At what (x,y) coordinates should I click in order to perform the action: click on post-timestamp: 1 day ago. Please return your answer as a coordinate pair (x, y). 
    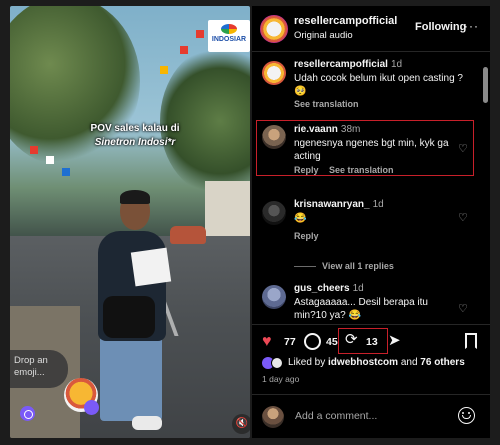
    Looking at the image, I should click on (281, 379).